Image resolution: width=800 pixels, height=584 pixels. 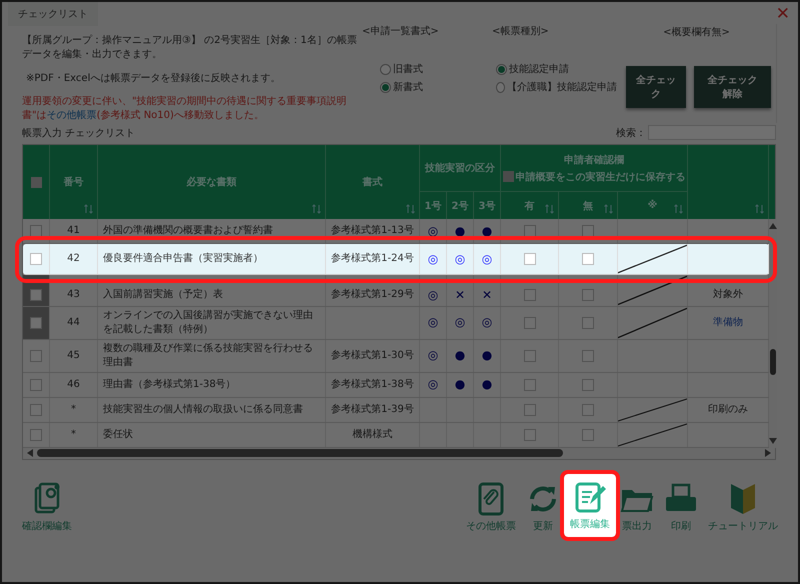 I want to click on refresh-tool-button: 更新, so click(x=543, y=507).